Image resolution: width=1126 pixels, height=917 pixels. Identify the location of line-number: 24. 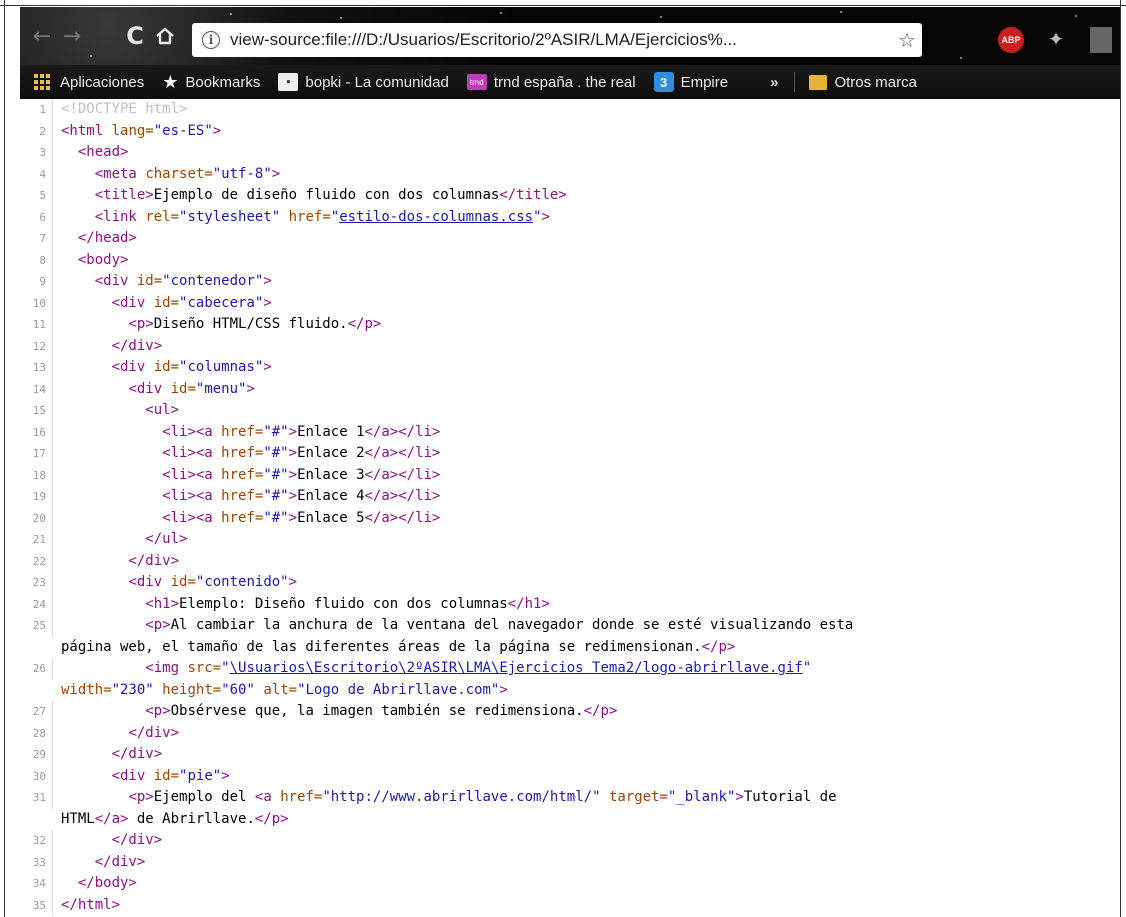
(36, 604).